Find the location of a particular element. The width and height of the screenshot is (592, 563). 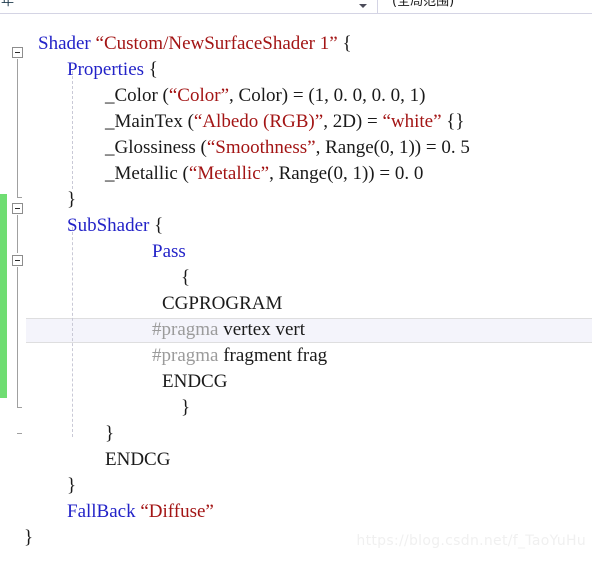

scope-dropdown: (全局范围) is located at coordinates (487, 7).